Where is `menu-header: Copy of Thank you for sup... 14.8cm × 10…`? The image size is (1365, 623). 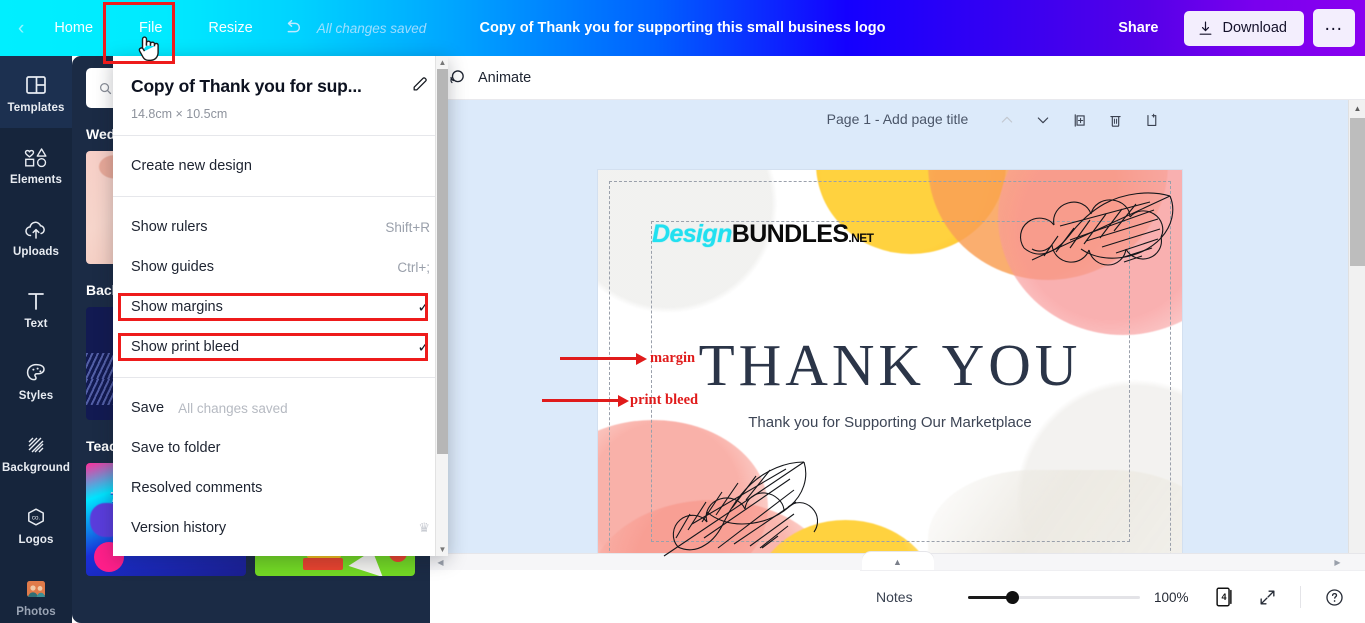 menu-header: Copy of Thank you for sup... 14.8cm × 10… is located at coordinates (280, 95).